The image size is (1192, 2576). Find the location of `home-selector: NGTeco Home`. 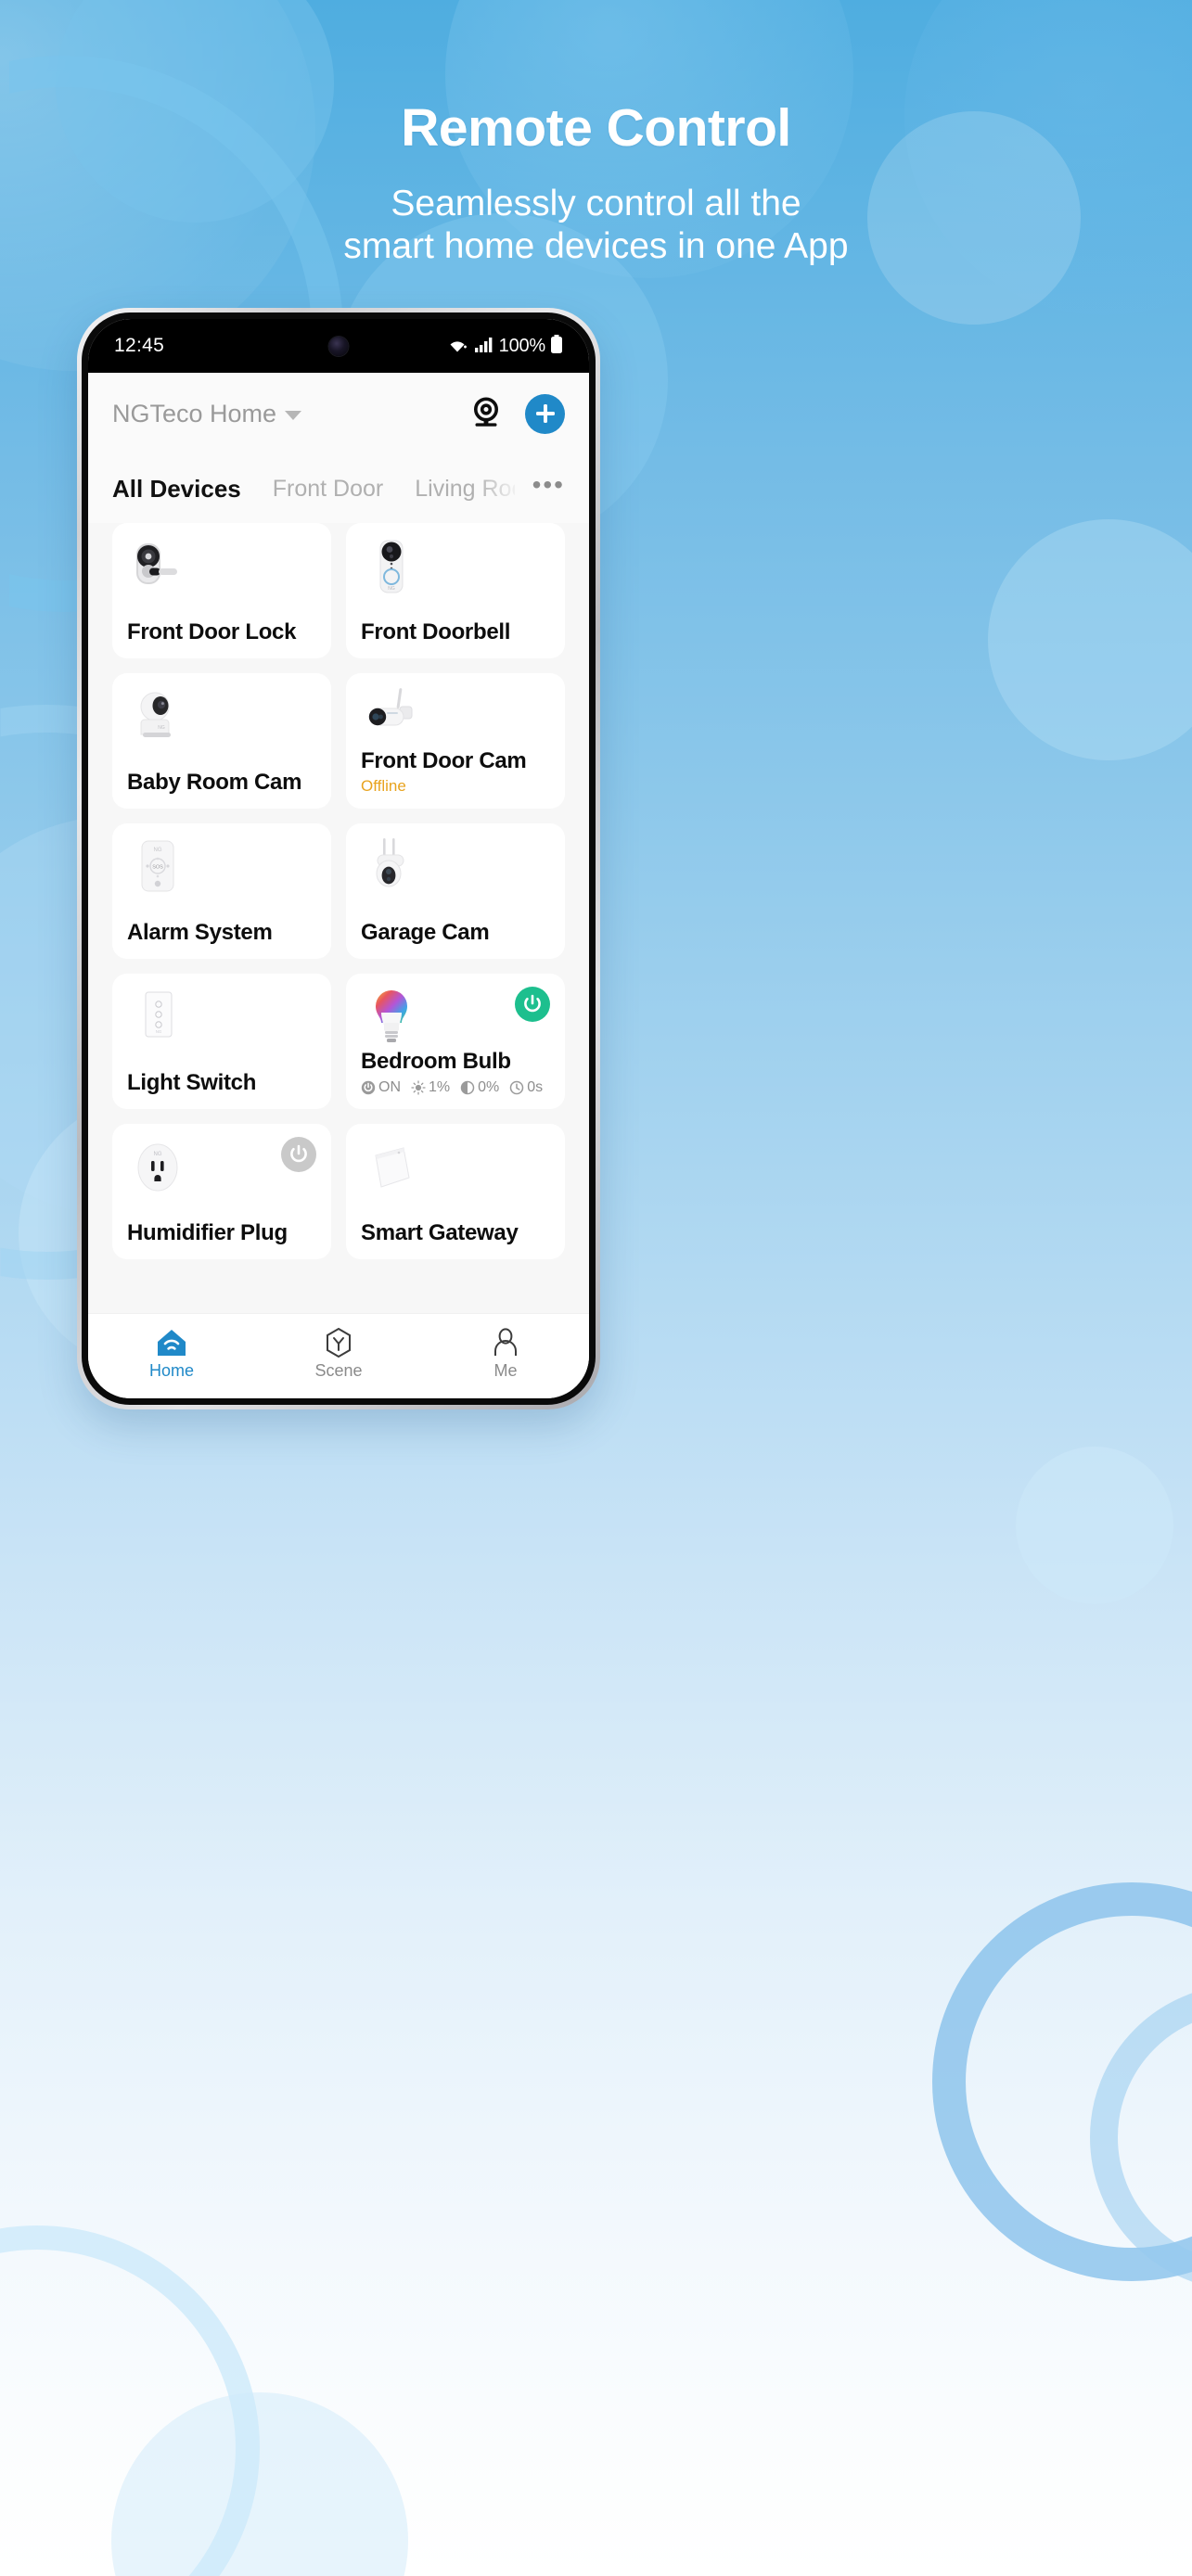

home-selector: NGTeco Home is located at coordinates (207, 413).